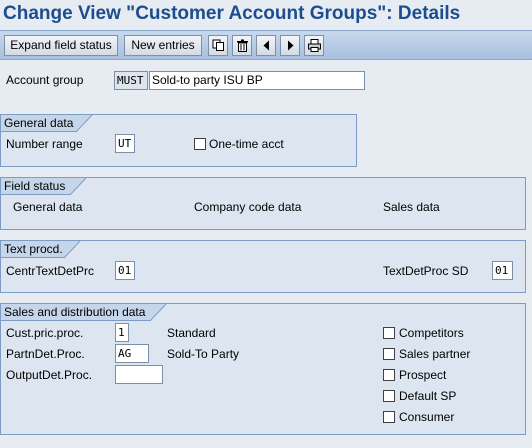  What do you see at coordinates (502, 270) in the screenshot?
I see `text-det-proc-sd-field: 01` at bounding box center [502, 270].